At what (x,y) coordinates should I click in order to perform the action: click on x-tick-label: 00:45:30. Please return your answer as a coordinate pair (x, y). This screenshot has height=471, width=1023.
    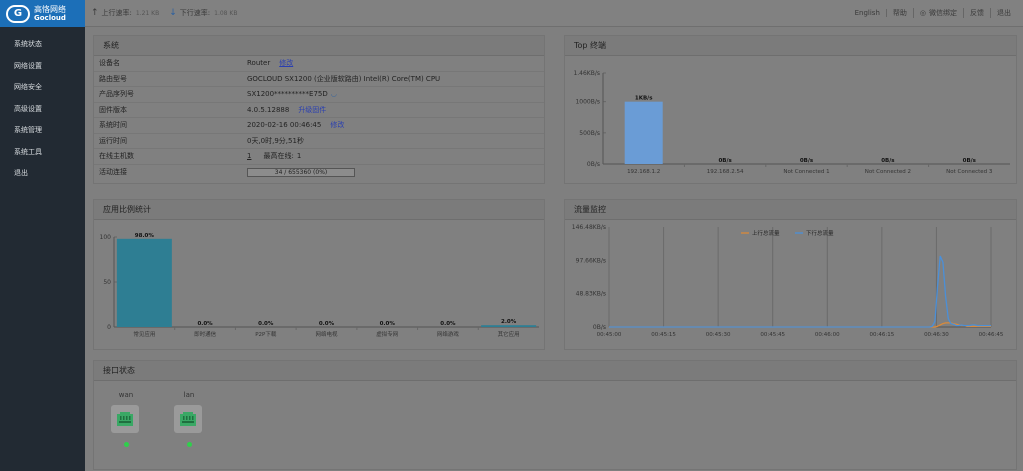
    Looking at the image, I should click on (718, 335).